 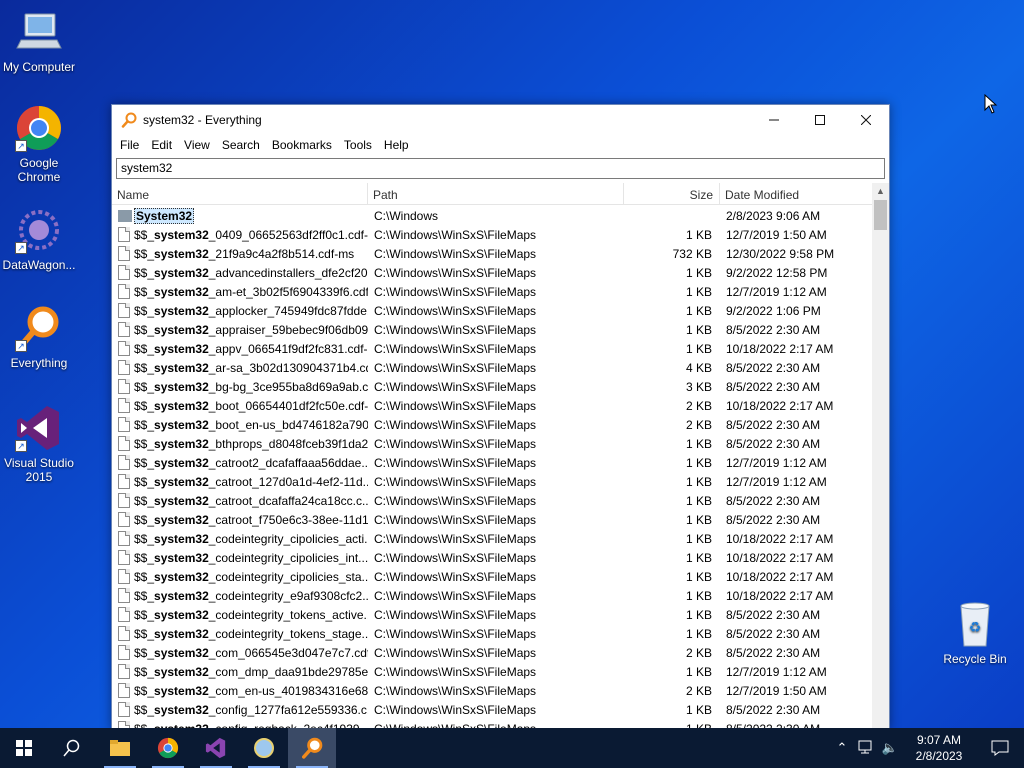 I want to click on start-button, so click(x=24, y=748).